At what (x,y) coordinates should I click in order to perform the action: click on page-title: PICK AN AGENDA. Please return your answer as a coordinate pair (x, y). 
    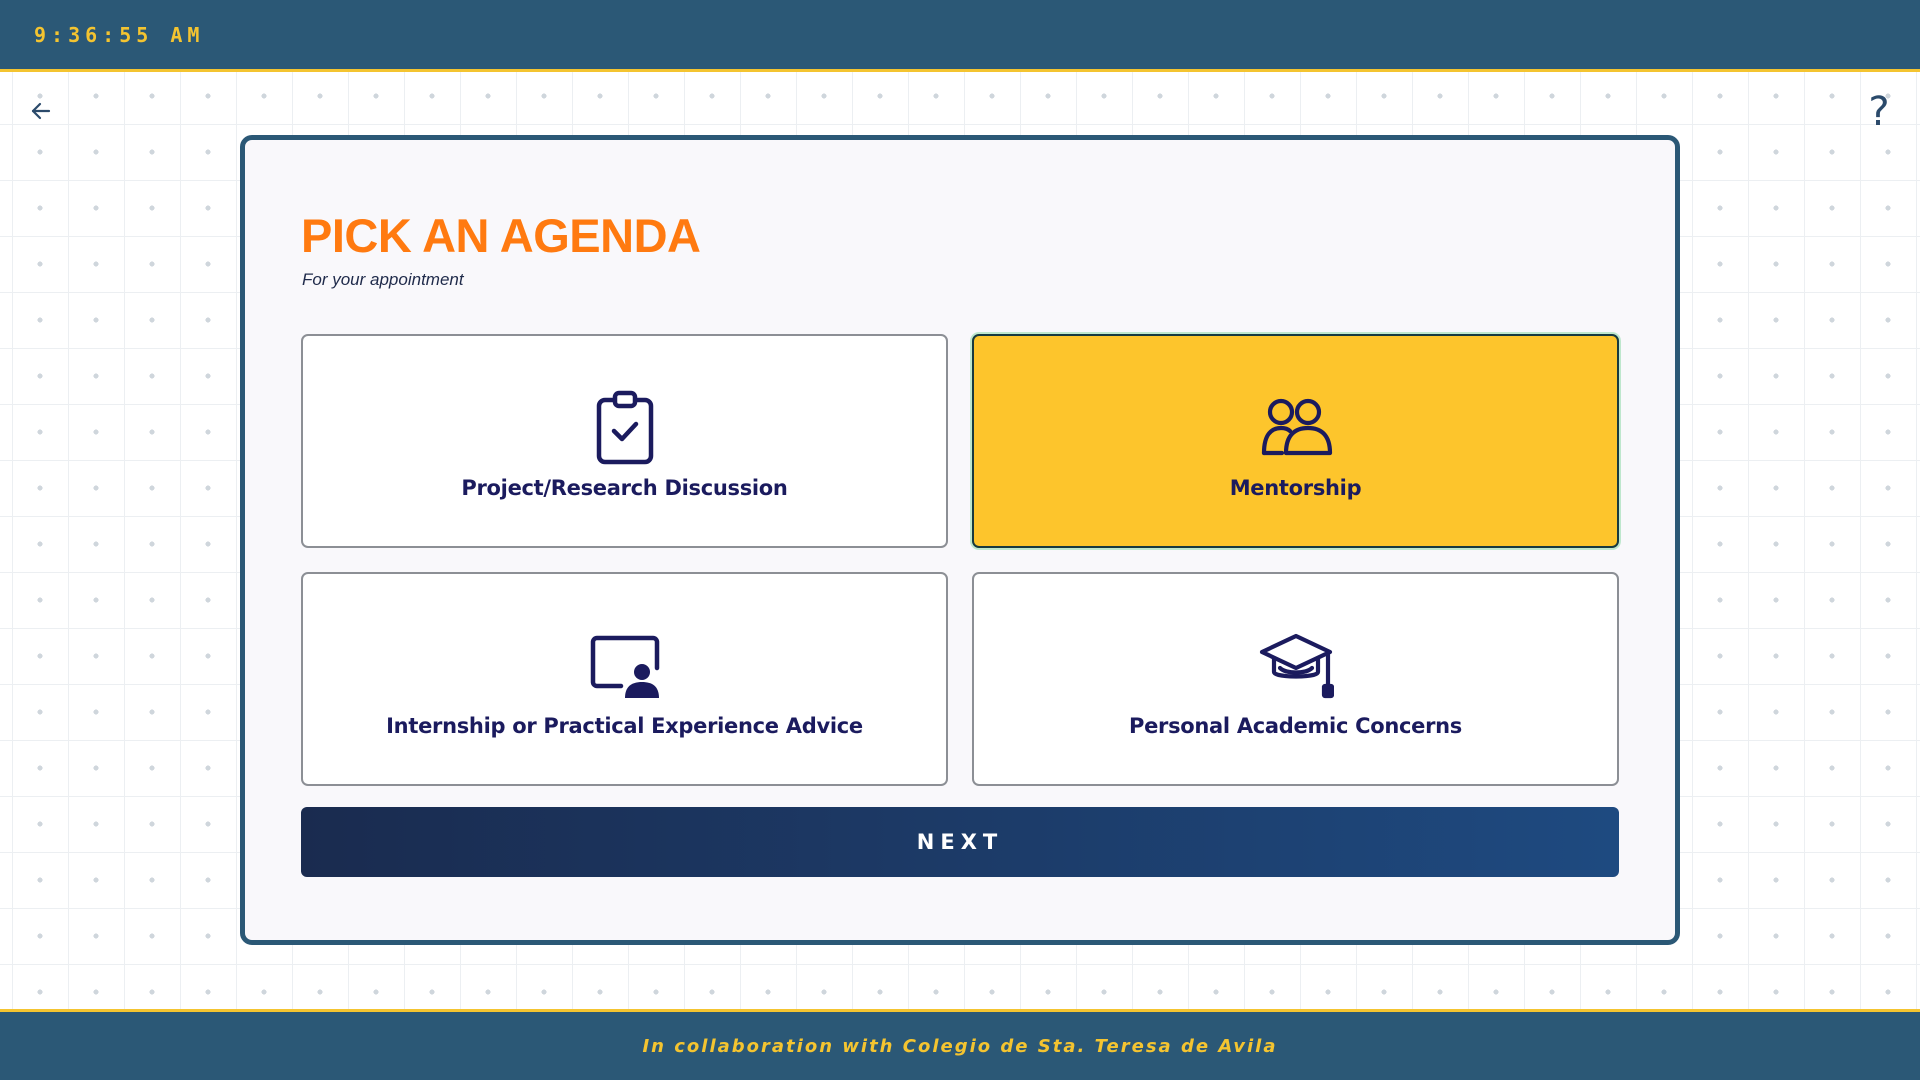
    Looking at the image, I should click on (501, 235).